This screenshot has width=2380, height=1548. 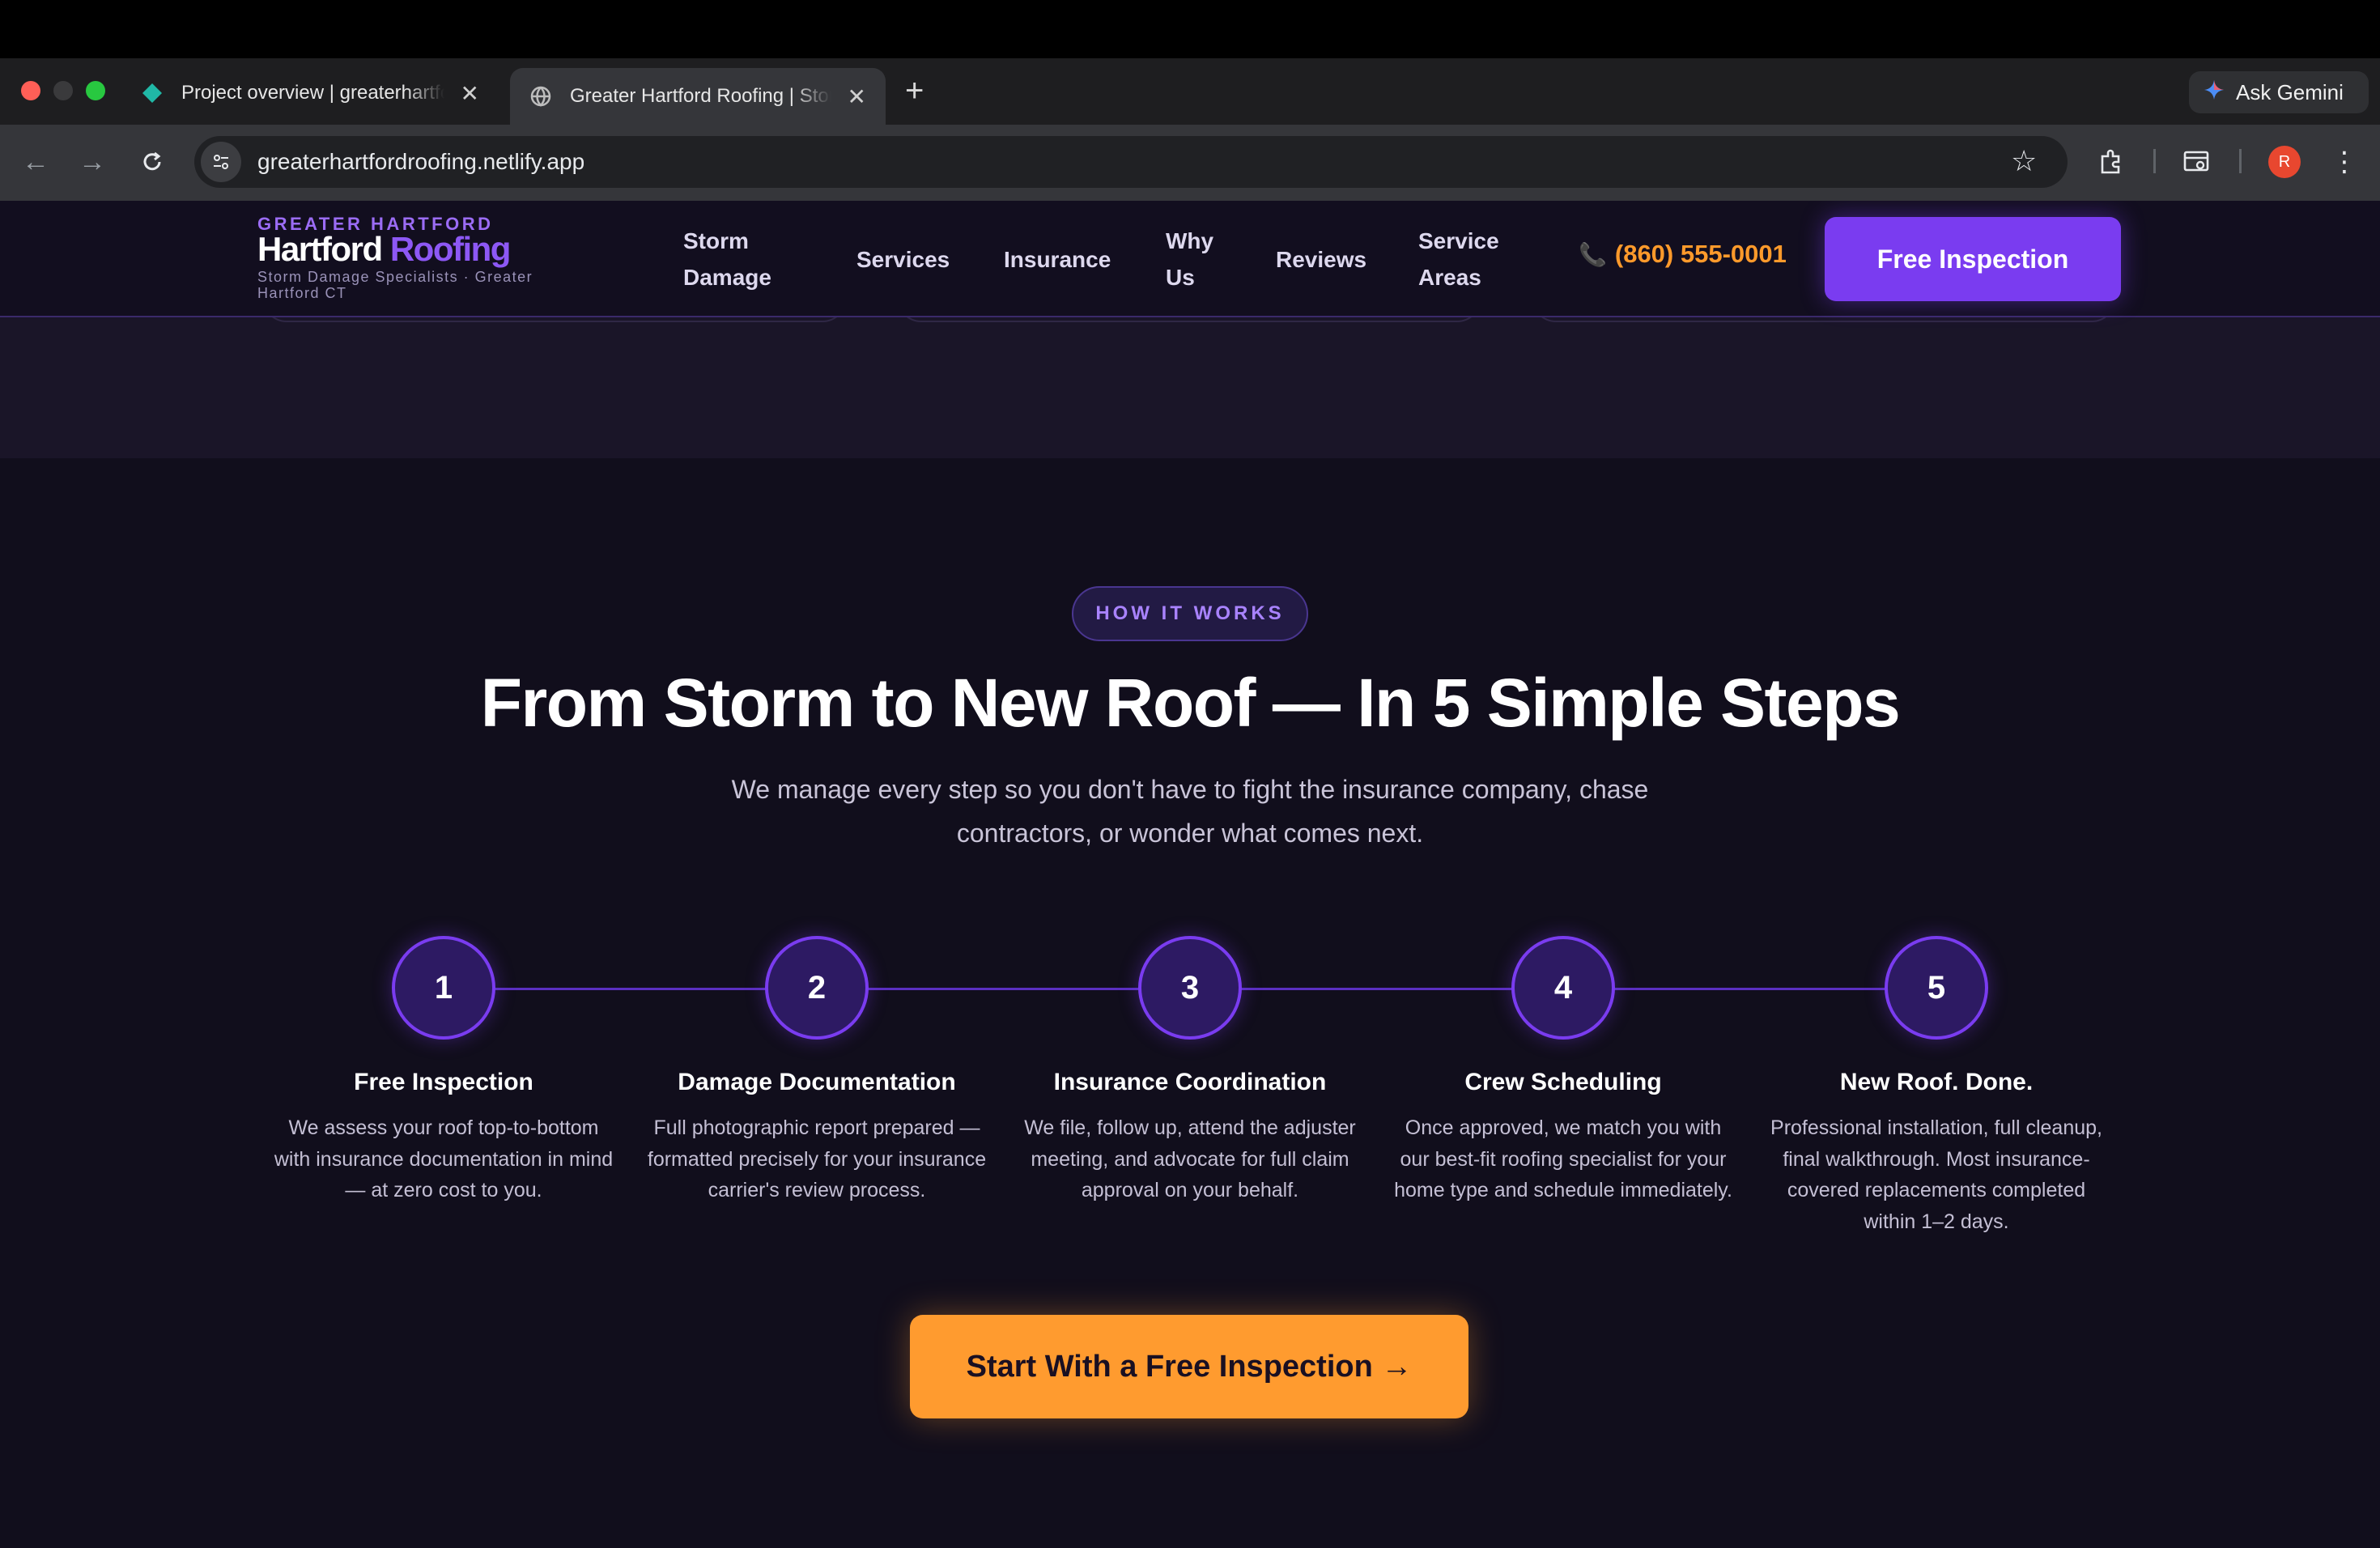 I want to click on phone-link: 📞 (860) 555-0001, so click(x=1683, y=255).